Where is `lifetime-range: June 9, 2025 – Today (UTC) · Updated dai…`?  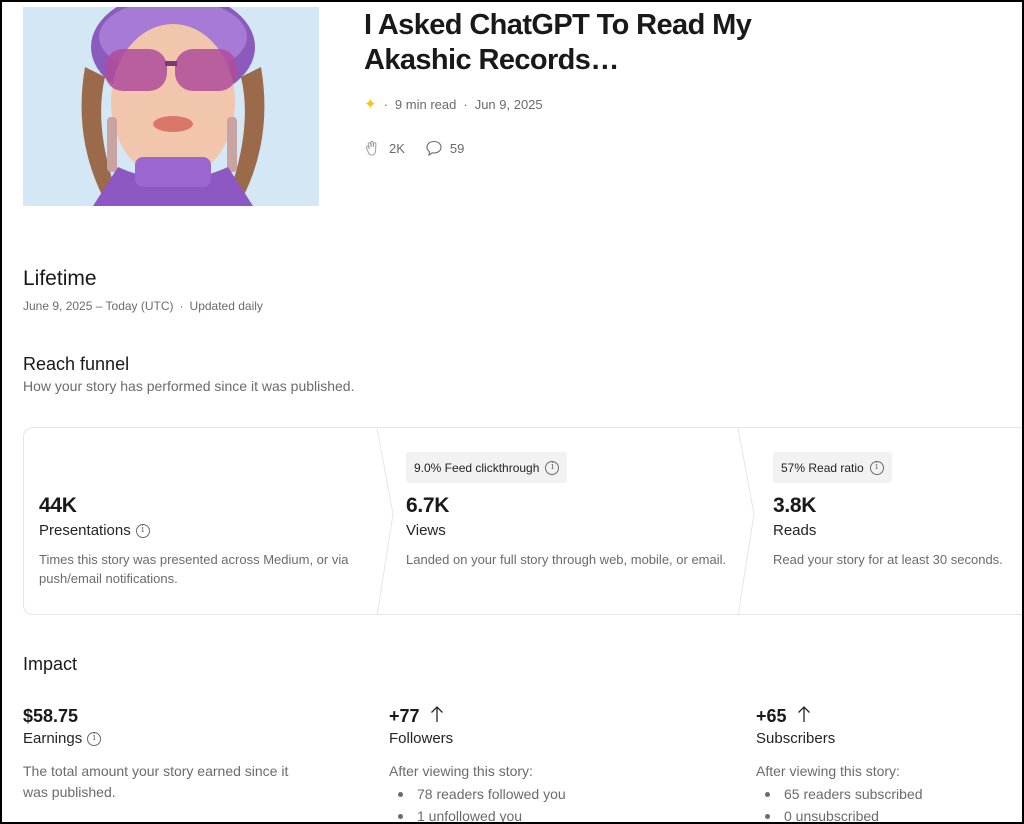 lifetime-range: June 9, 2025 – Today (UTC) · Updated dai… is located at coordinates (143, 306).